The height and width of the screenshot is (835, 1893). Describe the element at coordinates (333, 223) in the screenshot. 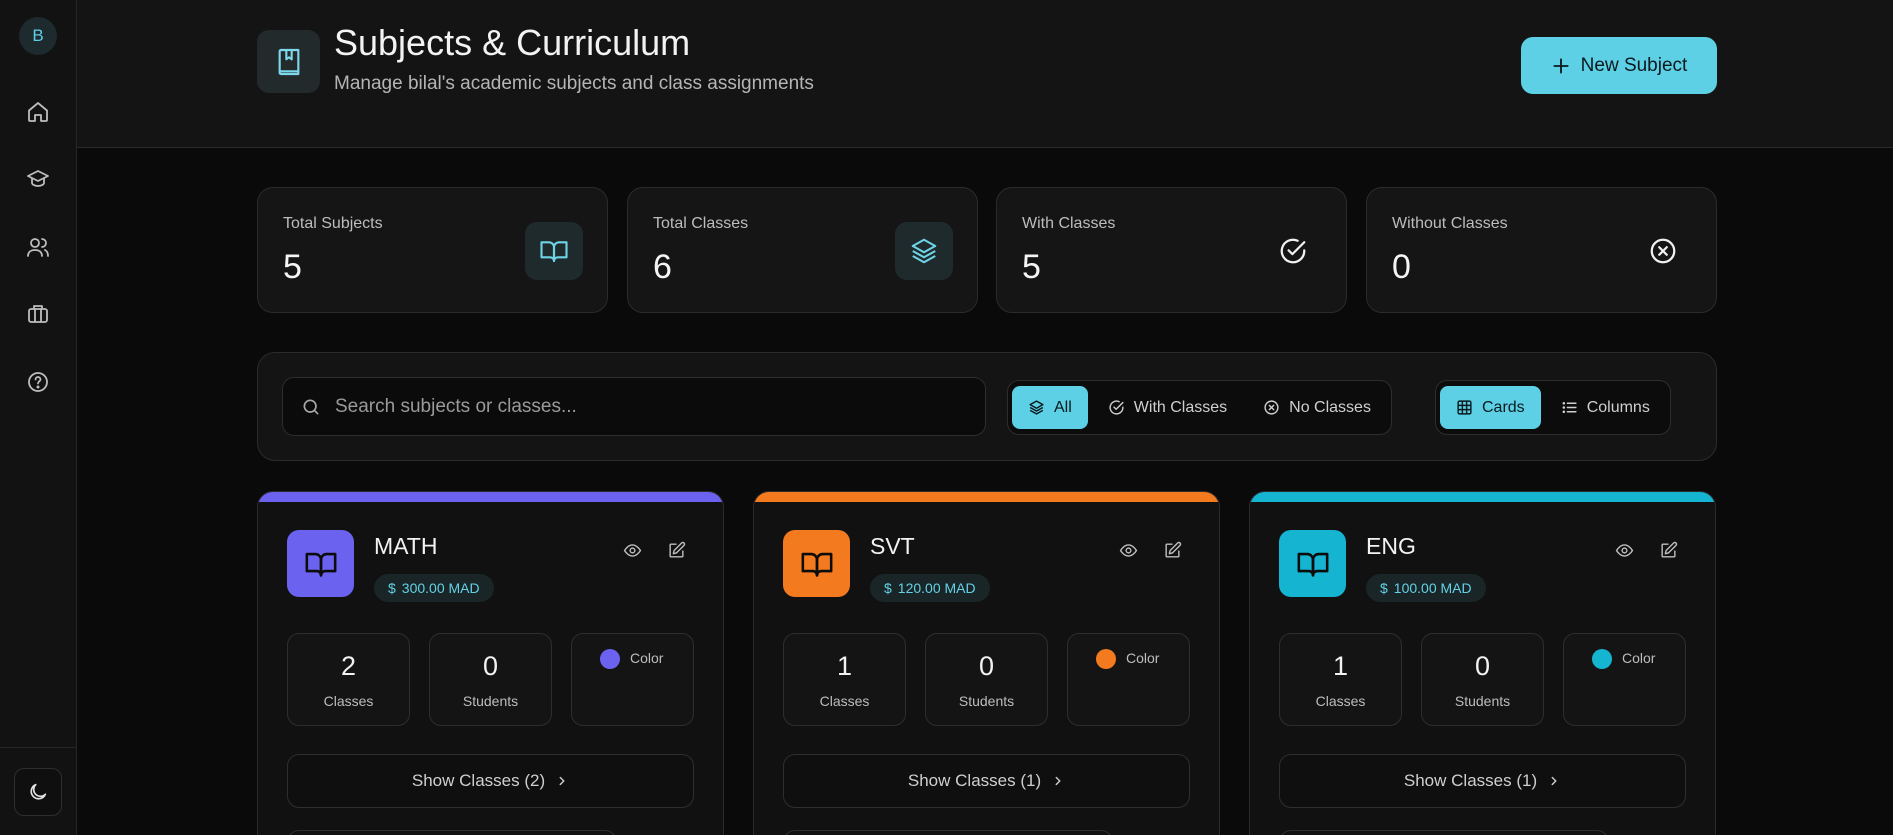

I see `stat-label: Total Subjects` at that location.